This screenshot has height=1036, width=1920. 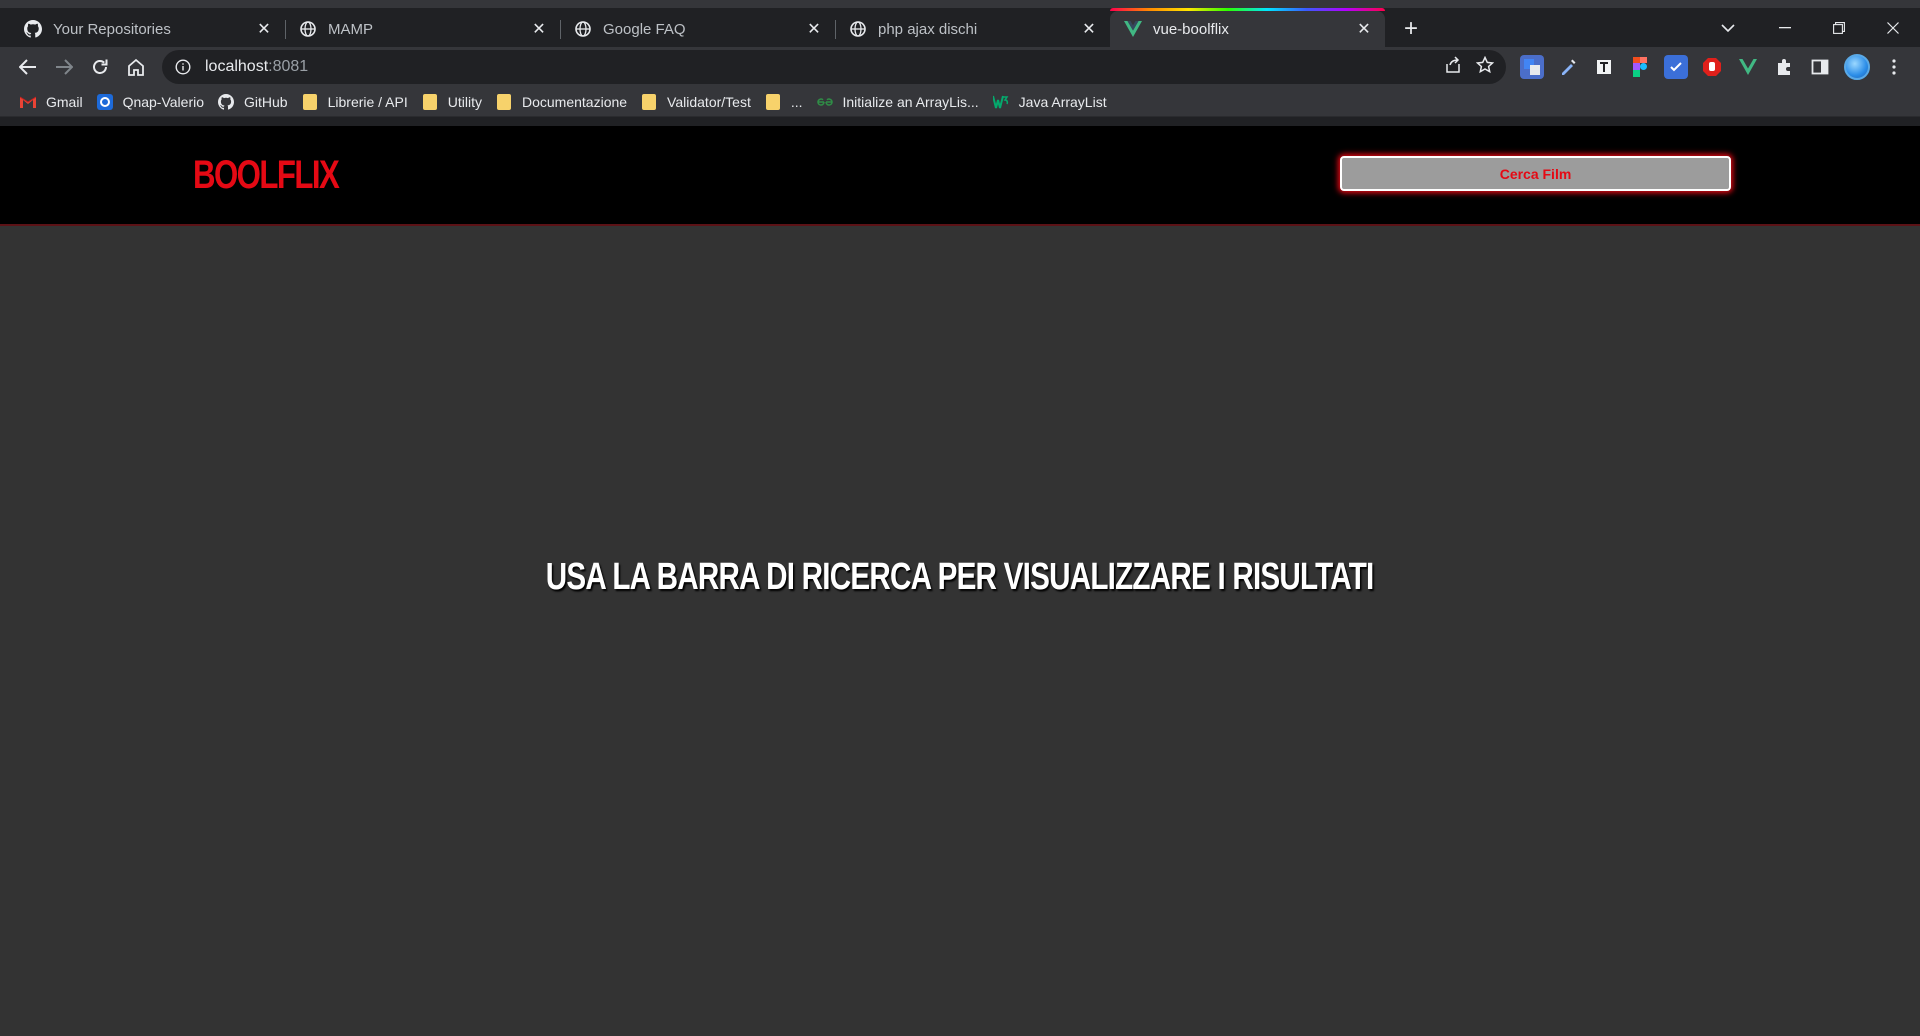 I want to click on share-icon, so click(x=1453, y=67).